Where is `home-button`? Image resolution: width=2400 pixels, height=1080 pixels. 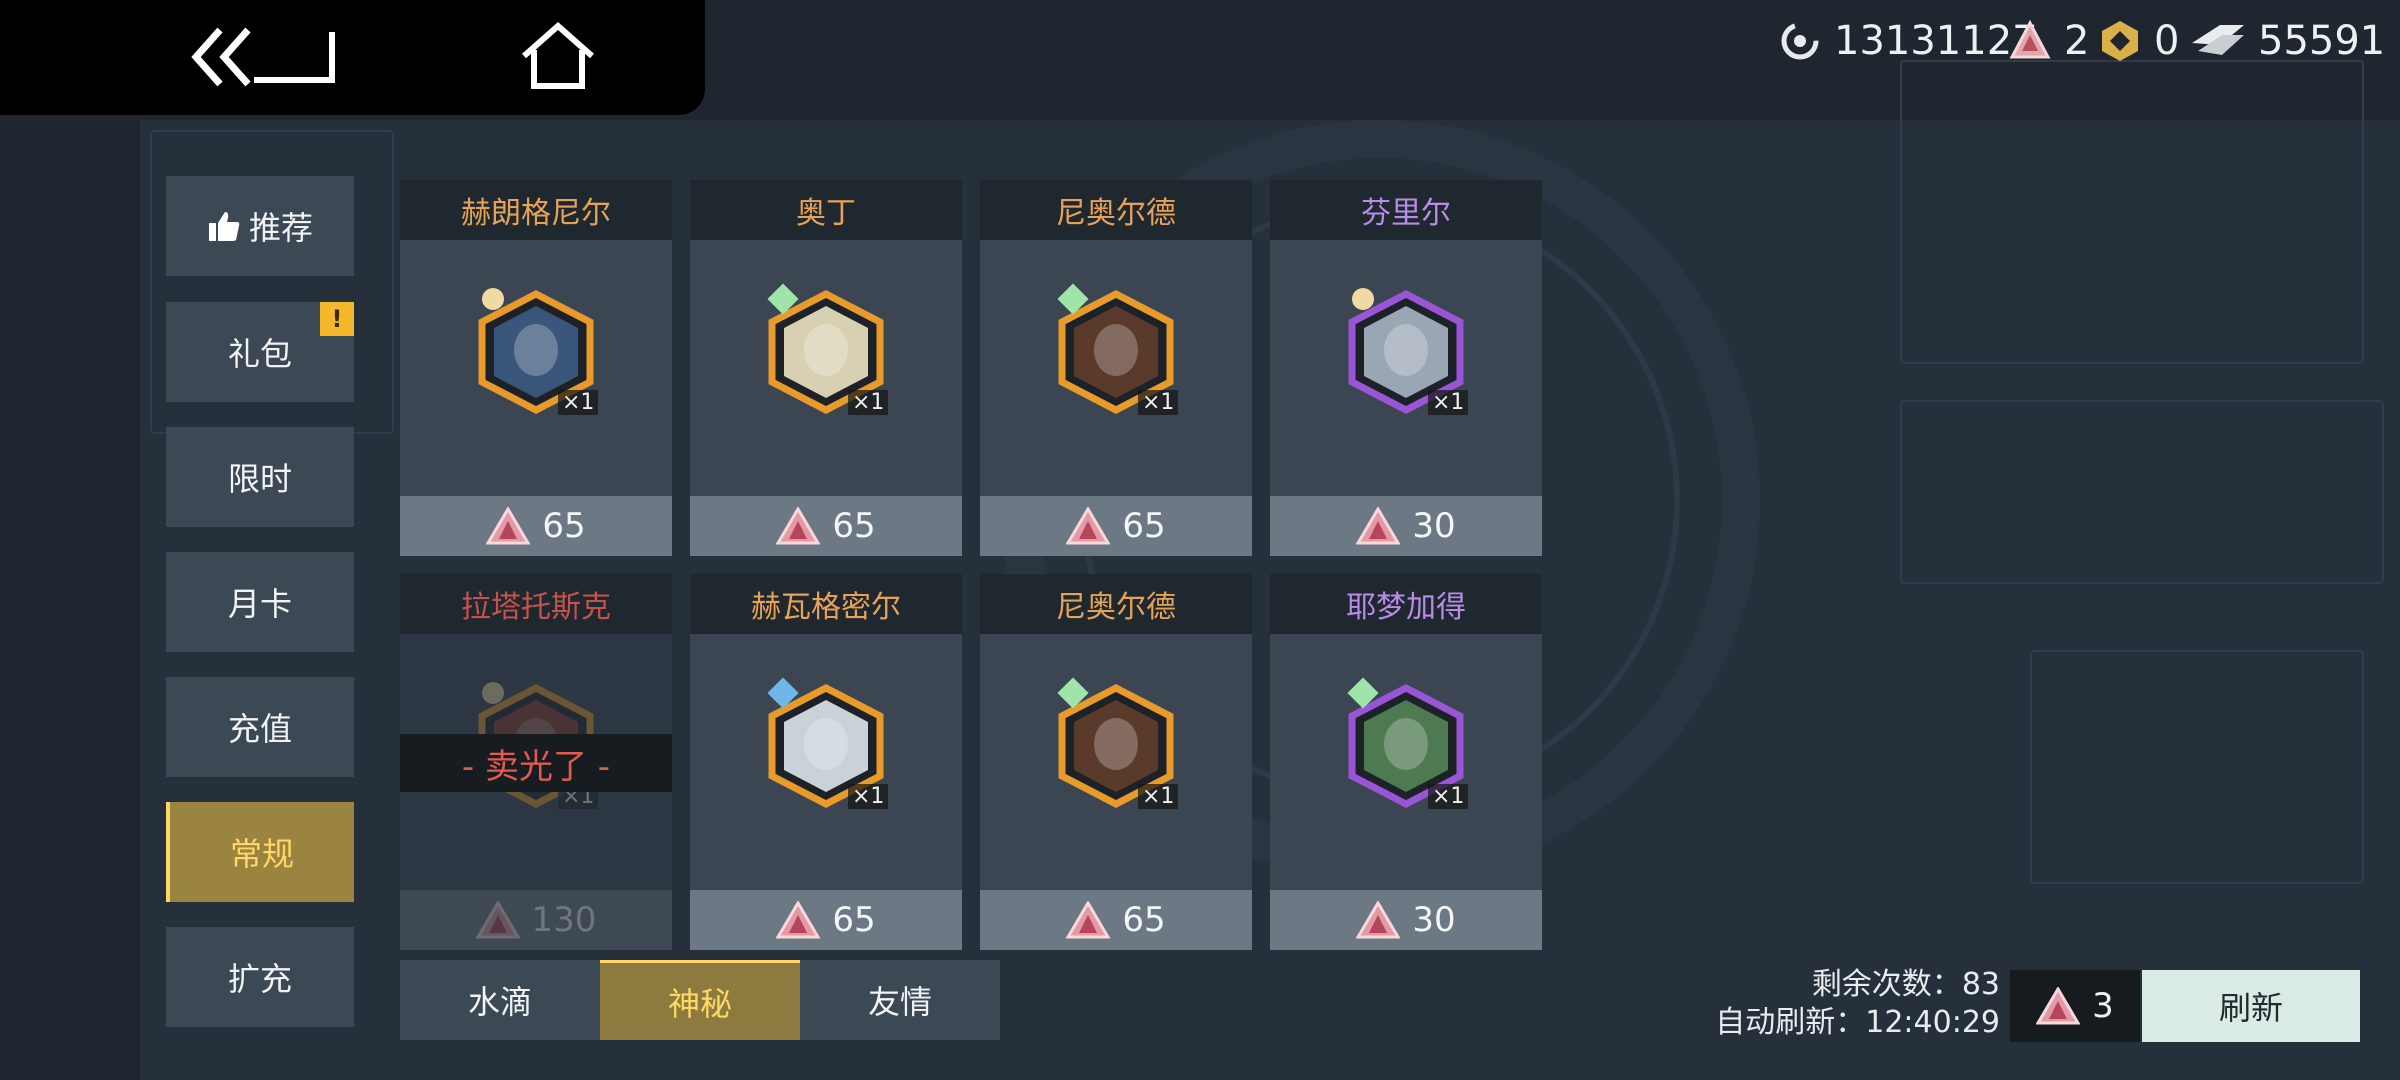 home-button is located at coordinates (558, 56).